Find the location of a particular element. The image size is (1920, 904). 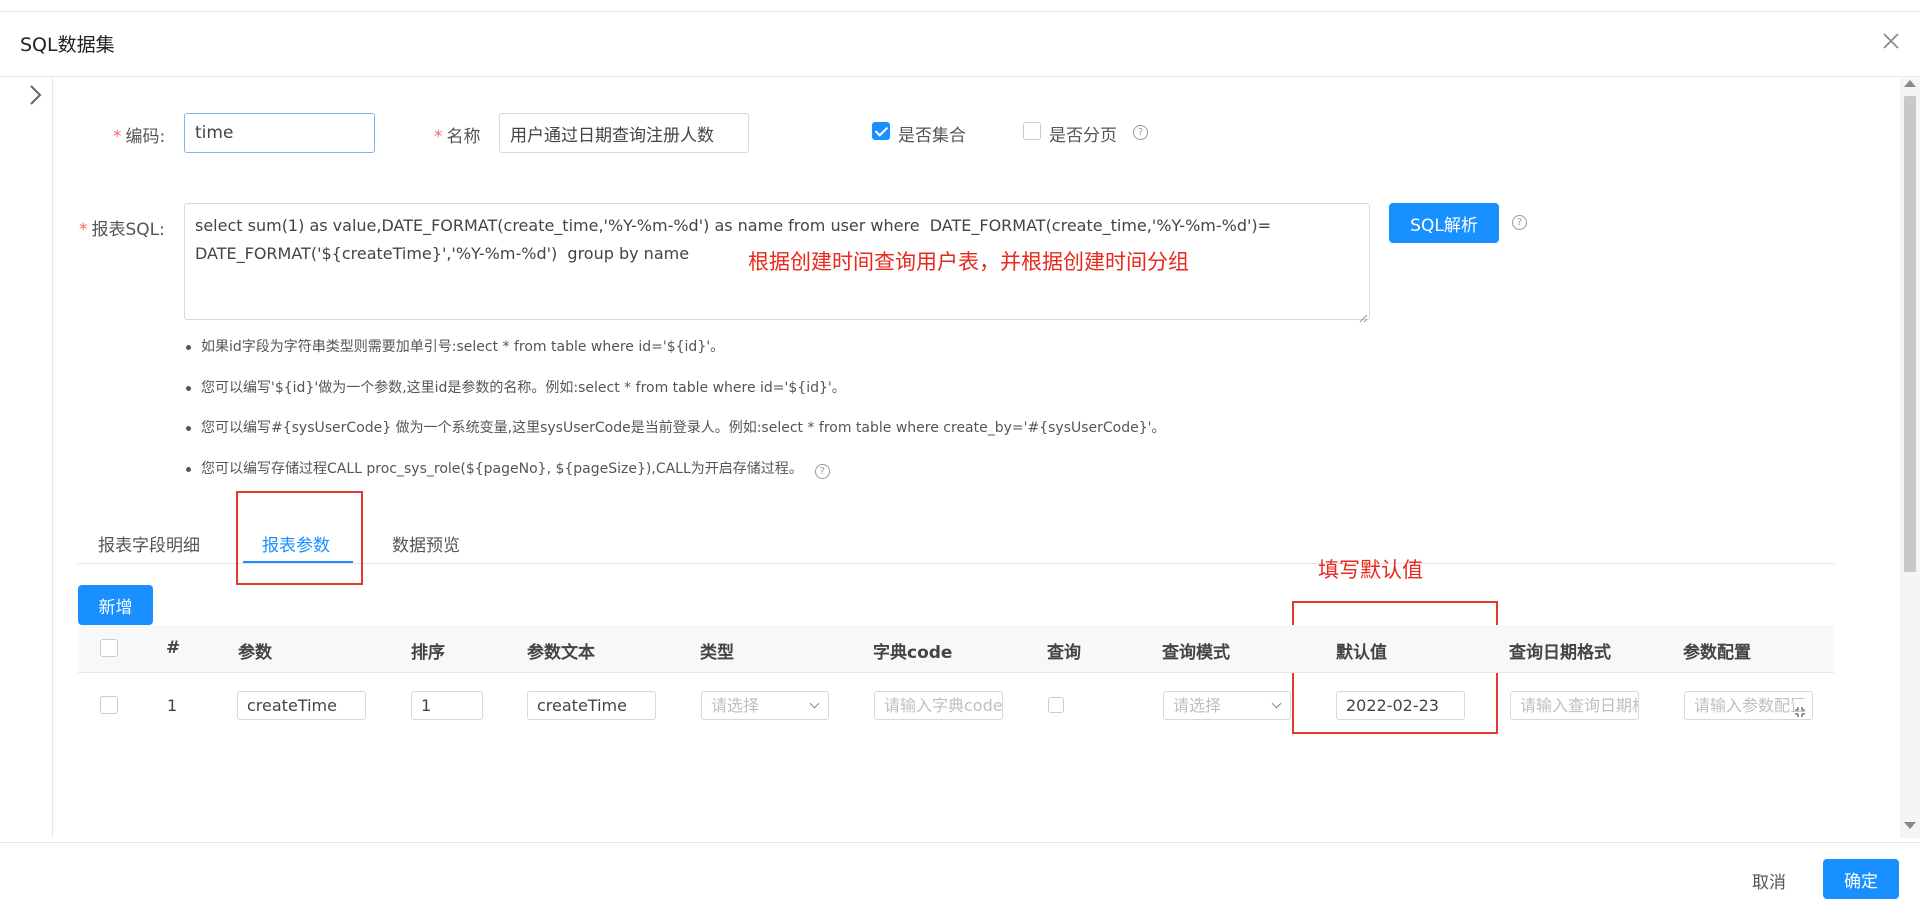

header-divider is located at coordinates (960, 76).